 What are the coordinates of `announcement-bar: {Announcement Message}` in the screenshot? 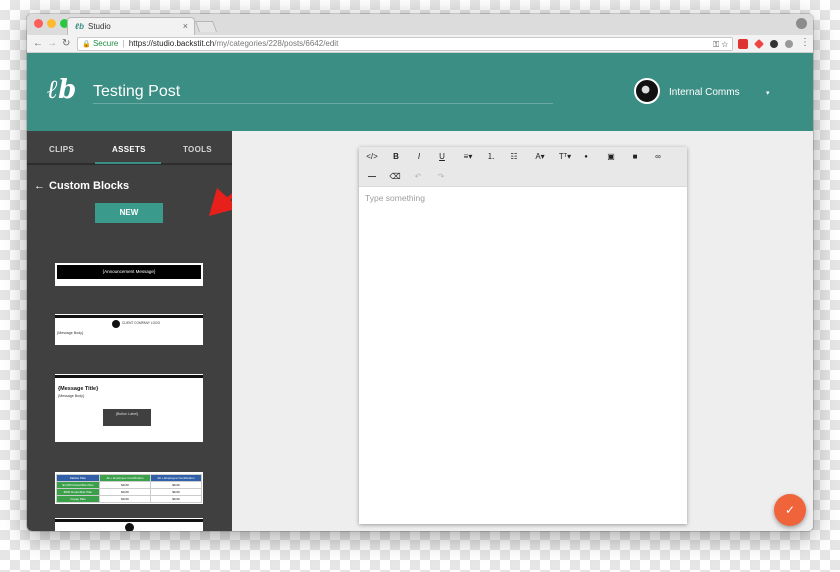 It's located at (129, 272).